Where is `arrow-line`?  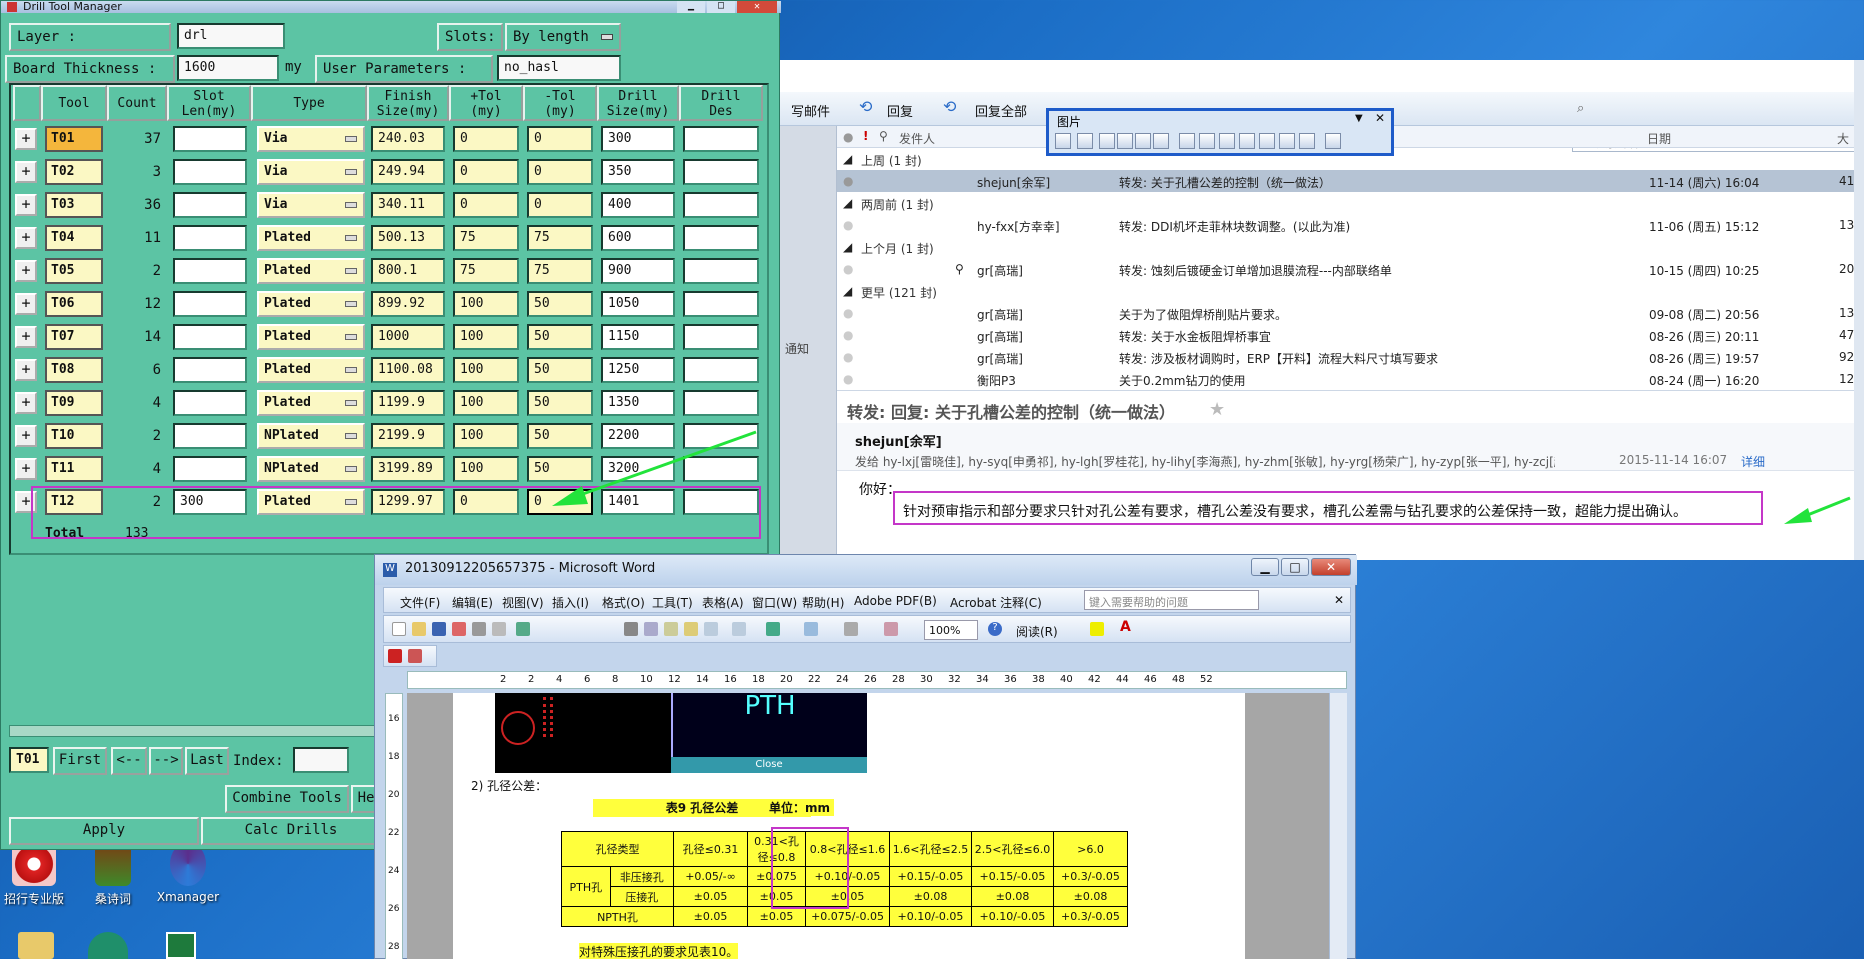 arrow-line is located at coordinates (661, 466).